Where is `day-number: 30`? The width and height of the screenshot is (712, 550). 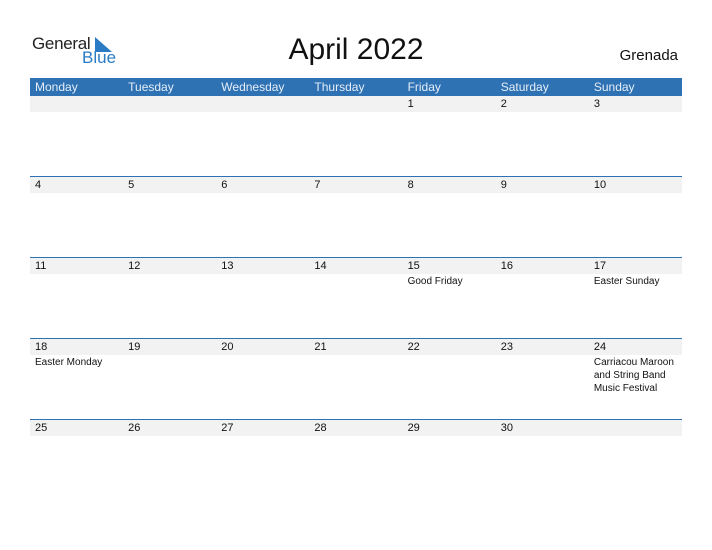
day-number: 30 is located at coordinates (506, 428).